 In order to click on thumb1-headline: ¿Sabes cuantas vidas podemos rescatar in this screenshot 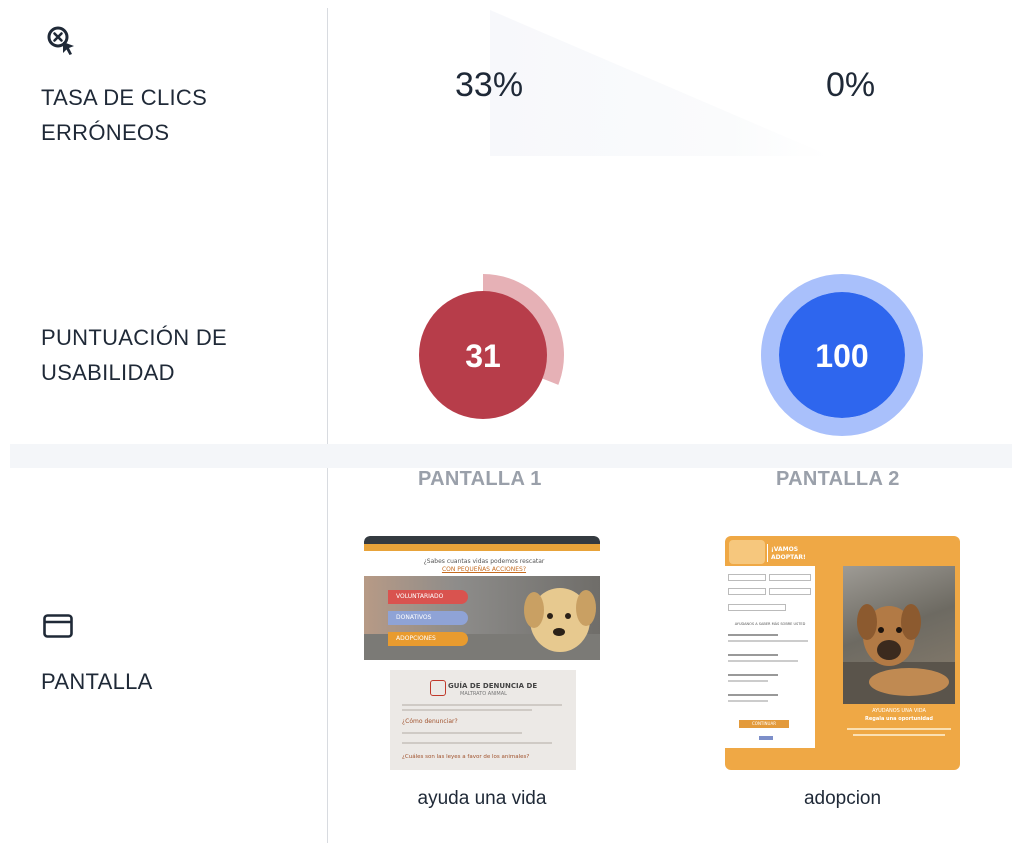, I will do `click(484, 561)`.